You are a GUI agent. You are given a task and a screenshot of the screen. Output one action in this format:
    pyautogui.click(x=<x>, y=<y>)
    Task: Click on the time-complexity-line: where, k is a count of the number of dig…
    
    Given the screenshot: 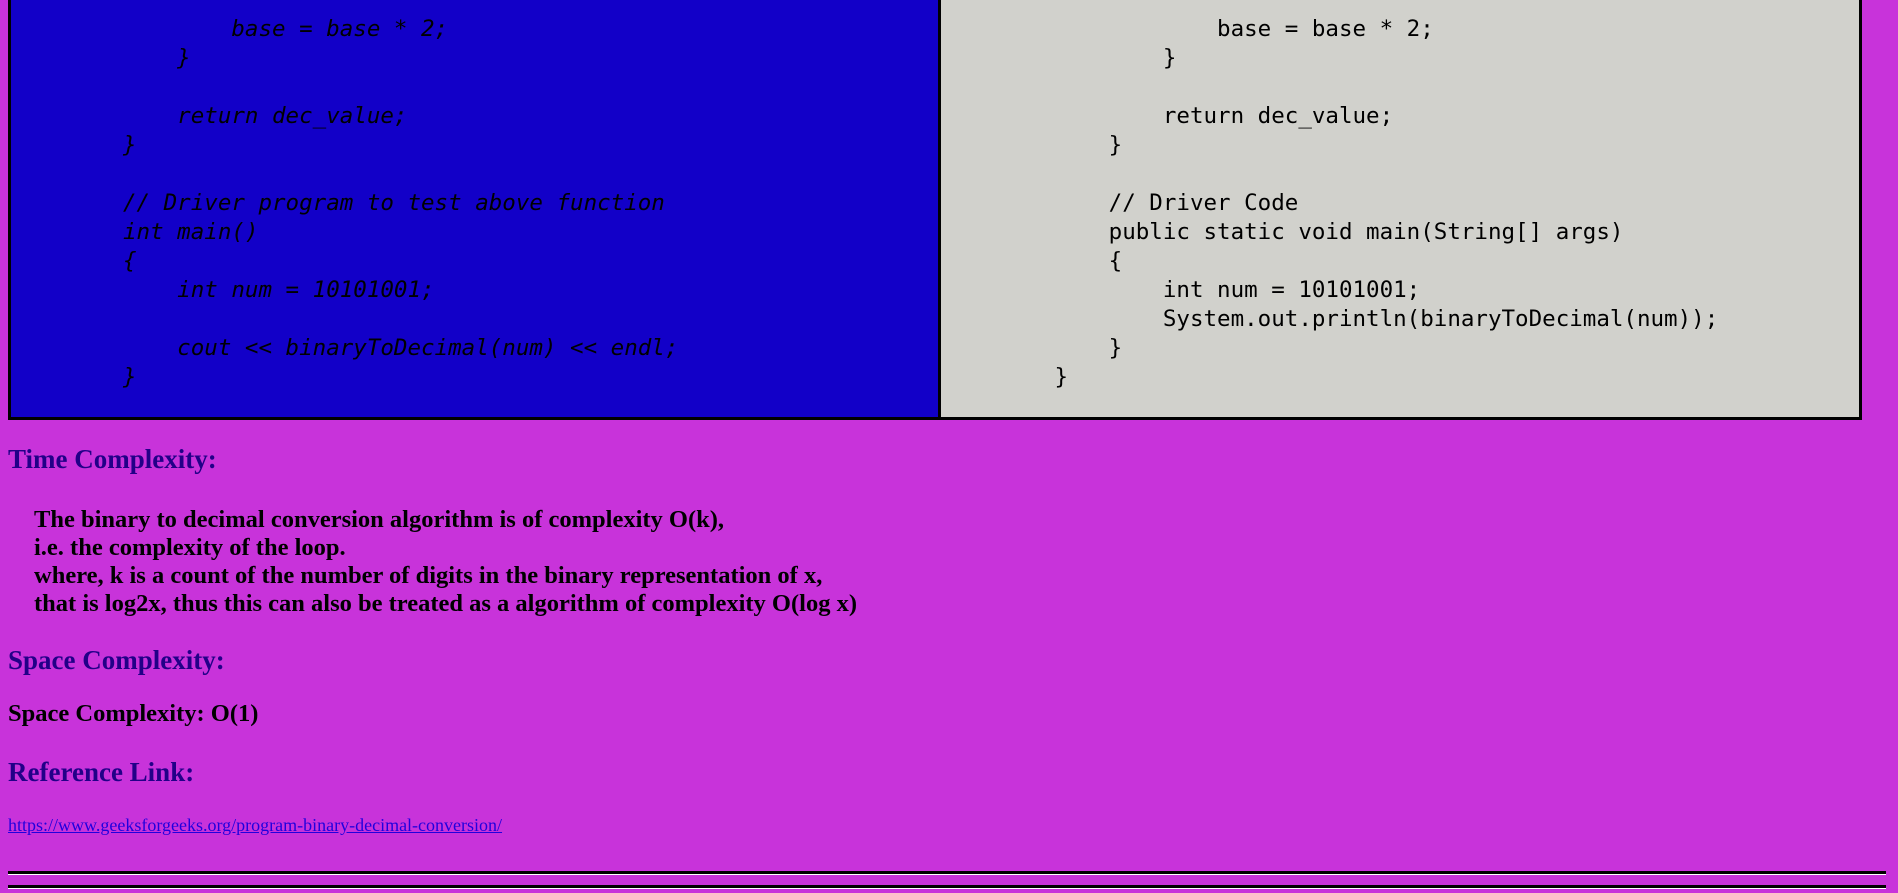 What is the action you would take?
    pyautogui.click(x=428, y=575)
    